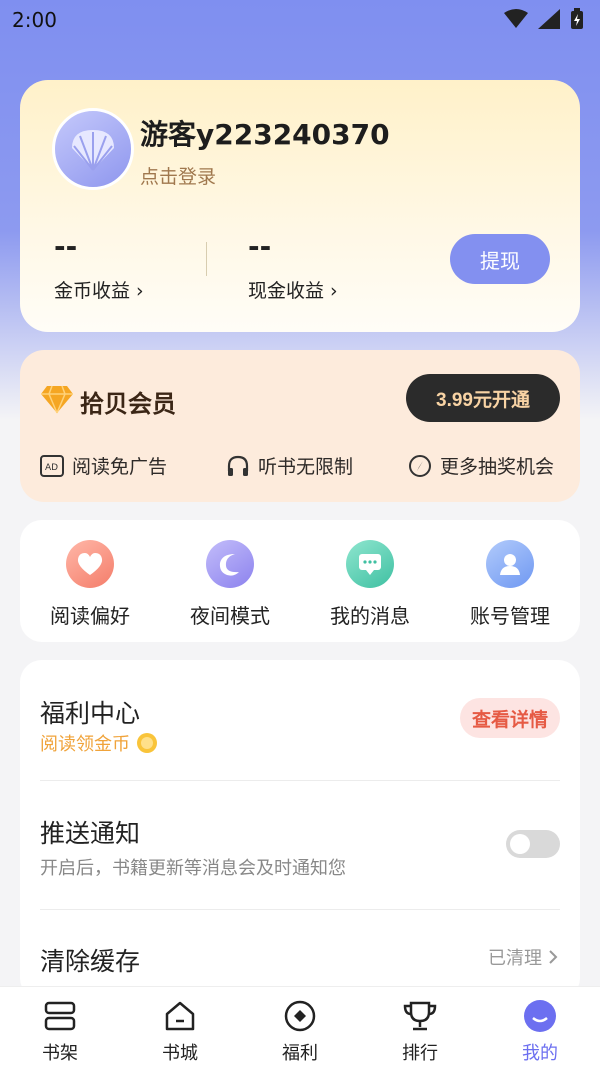  I want to click on vip-open-button: 3.99元开通, so click(483, 398).